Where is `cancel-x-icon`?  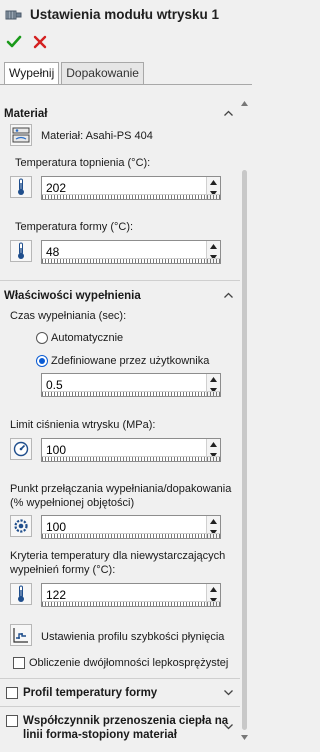
cancel-x-icon is located at coordinates (40, 42).